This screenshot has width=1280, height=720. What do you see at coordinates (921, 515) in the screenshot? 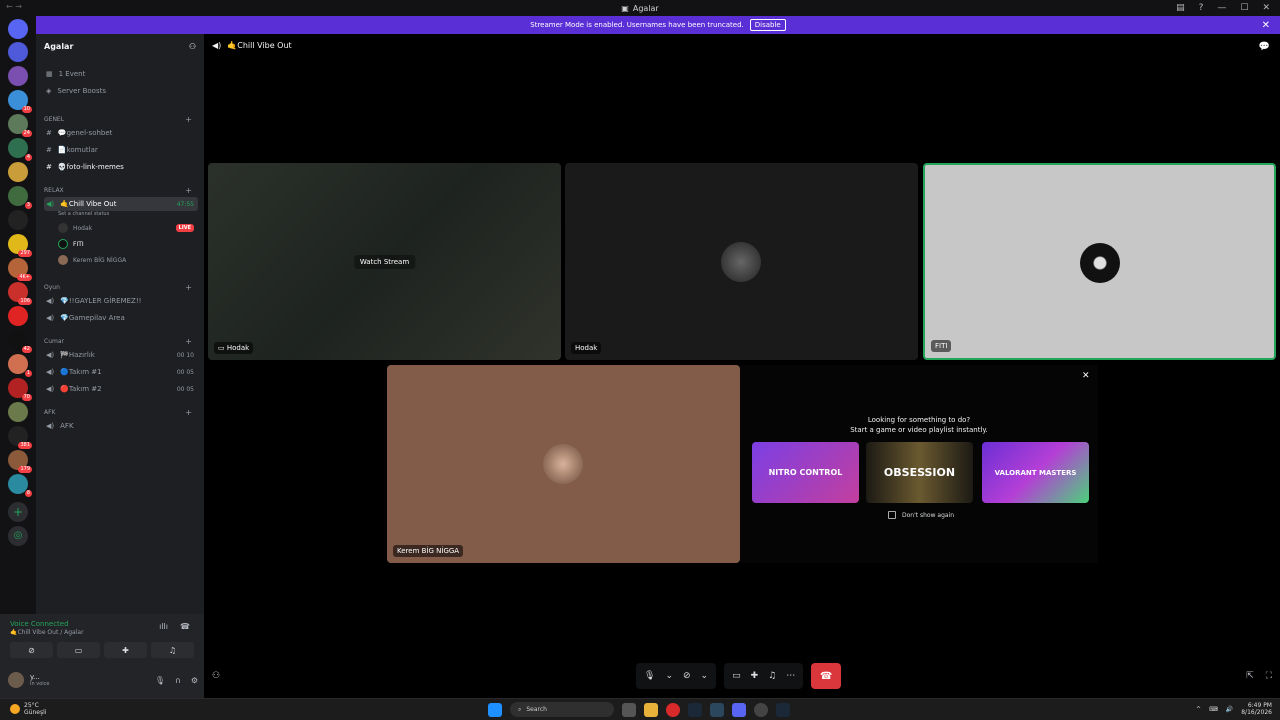
I see `dont-show-again: Don't show again` at bounding box center [921, 515].